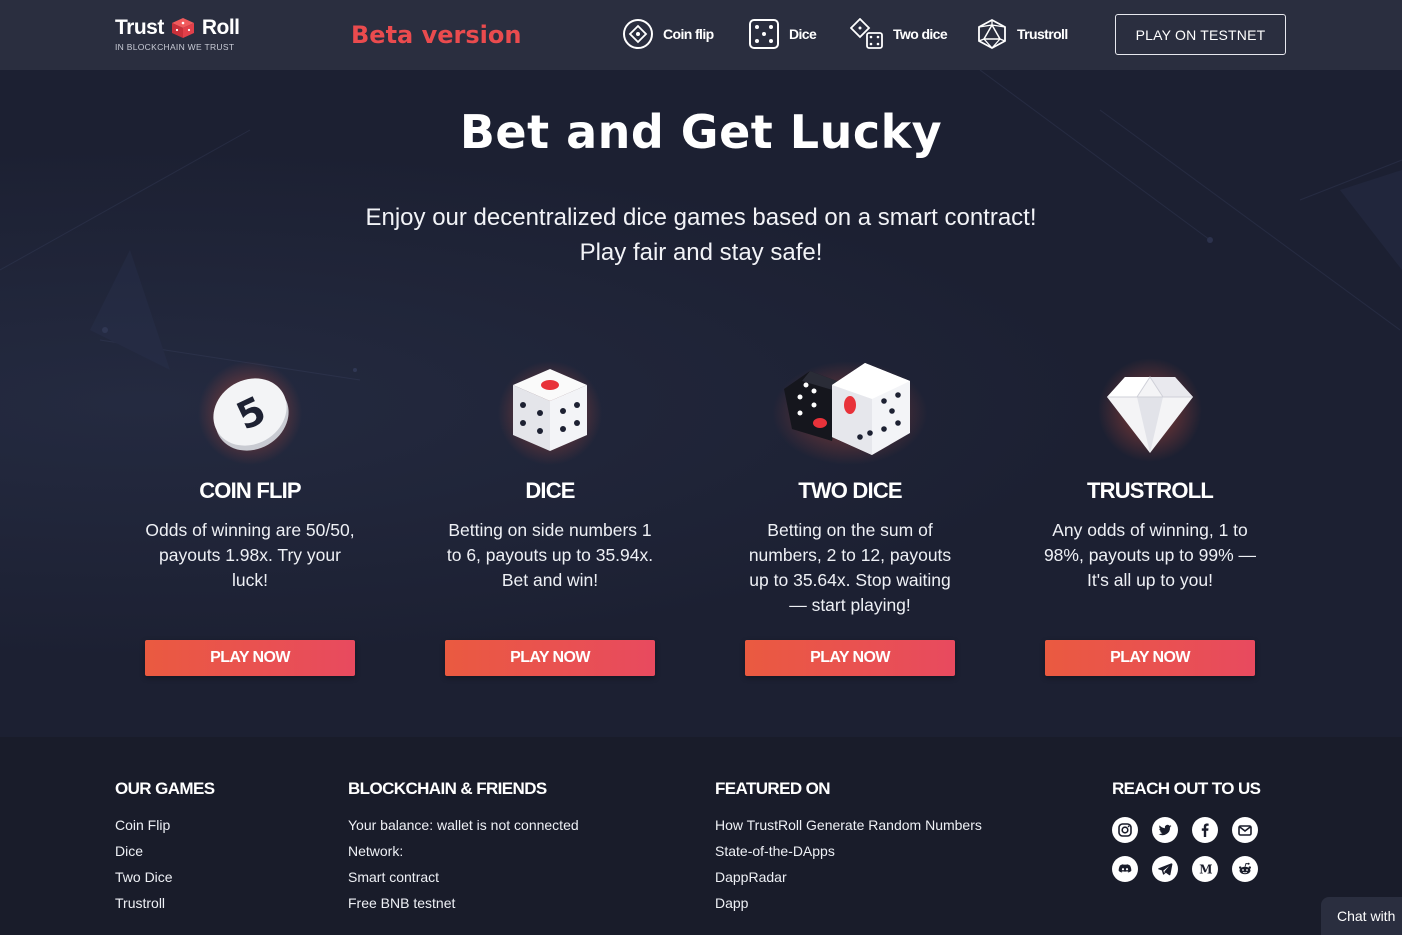  Describe the element at coordinates (1205, 830) in the screenshot. I see `facebook-icon` at that location.